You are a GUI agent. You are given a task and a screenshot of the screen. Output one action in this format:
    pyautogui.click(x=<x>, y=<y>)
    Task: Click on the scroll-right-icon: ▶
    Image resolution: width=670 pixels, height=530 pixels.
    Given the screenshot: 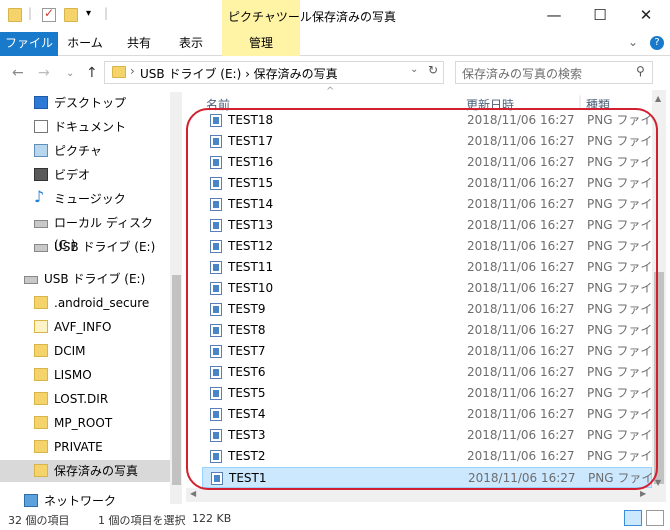 What is the action you would take?
    pyautogui.click(x=643, y=493)
    